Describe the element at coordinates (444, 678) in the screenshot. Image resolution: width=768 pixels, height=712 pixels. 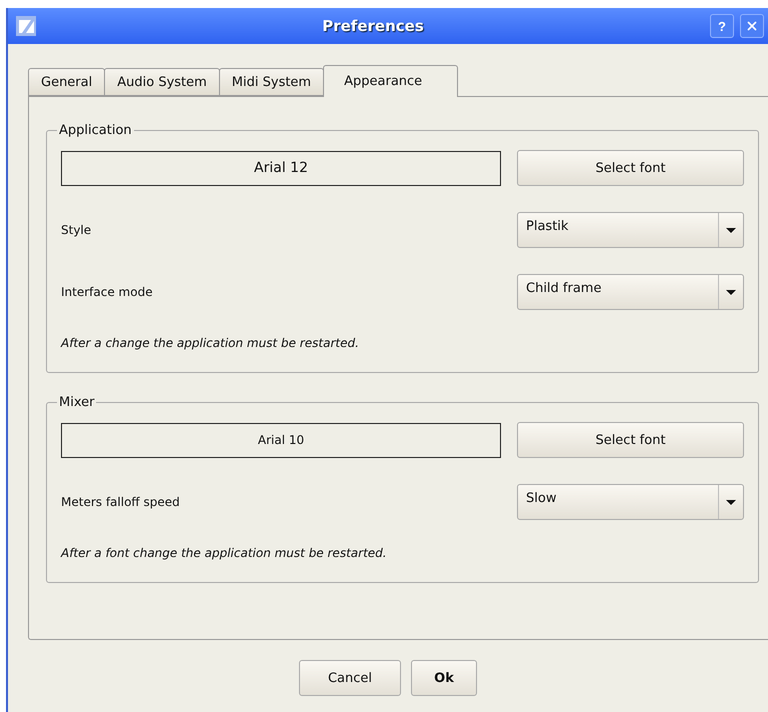
I see `dialog-button: Ok` at that location.